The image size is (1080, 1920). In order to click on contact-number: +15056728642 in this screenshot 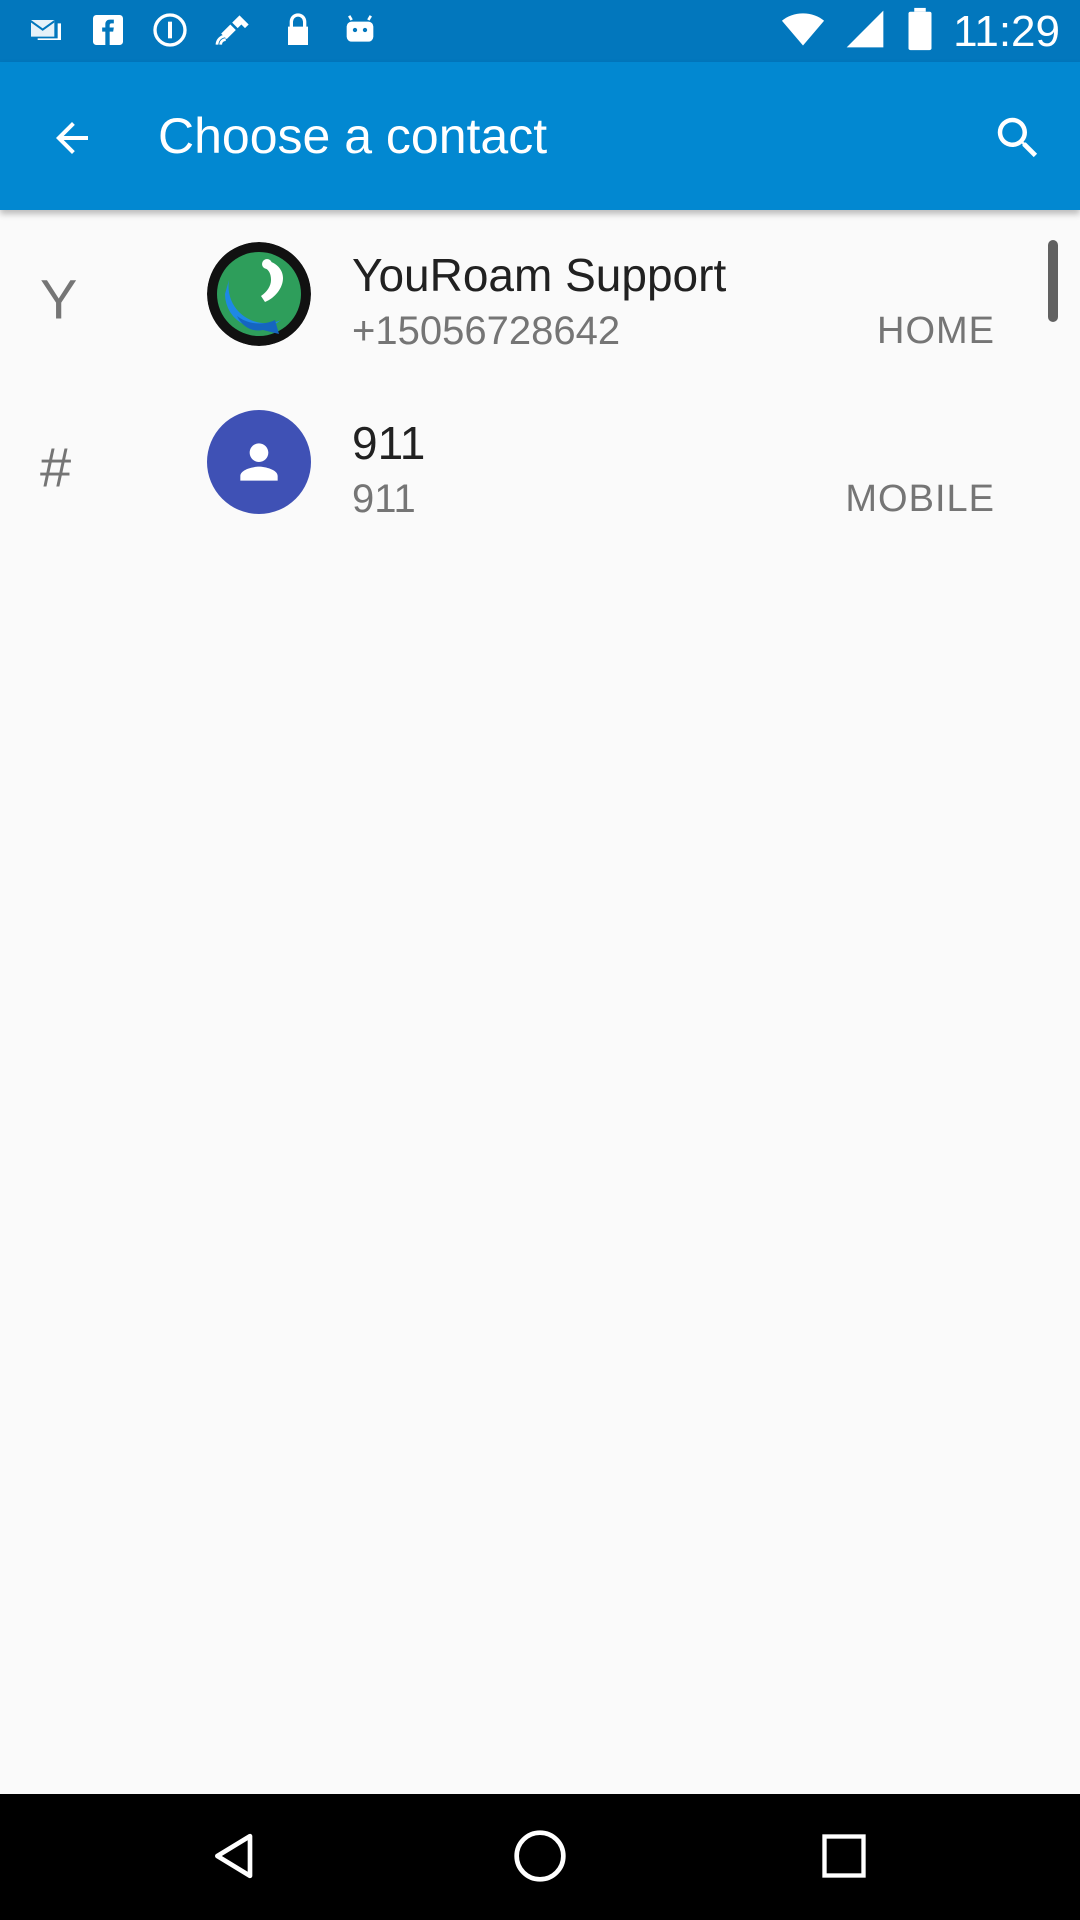, I will do `click(486, 331)`.